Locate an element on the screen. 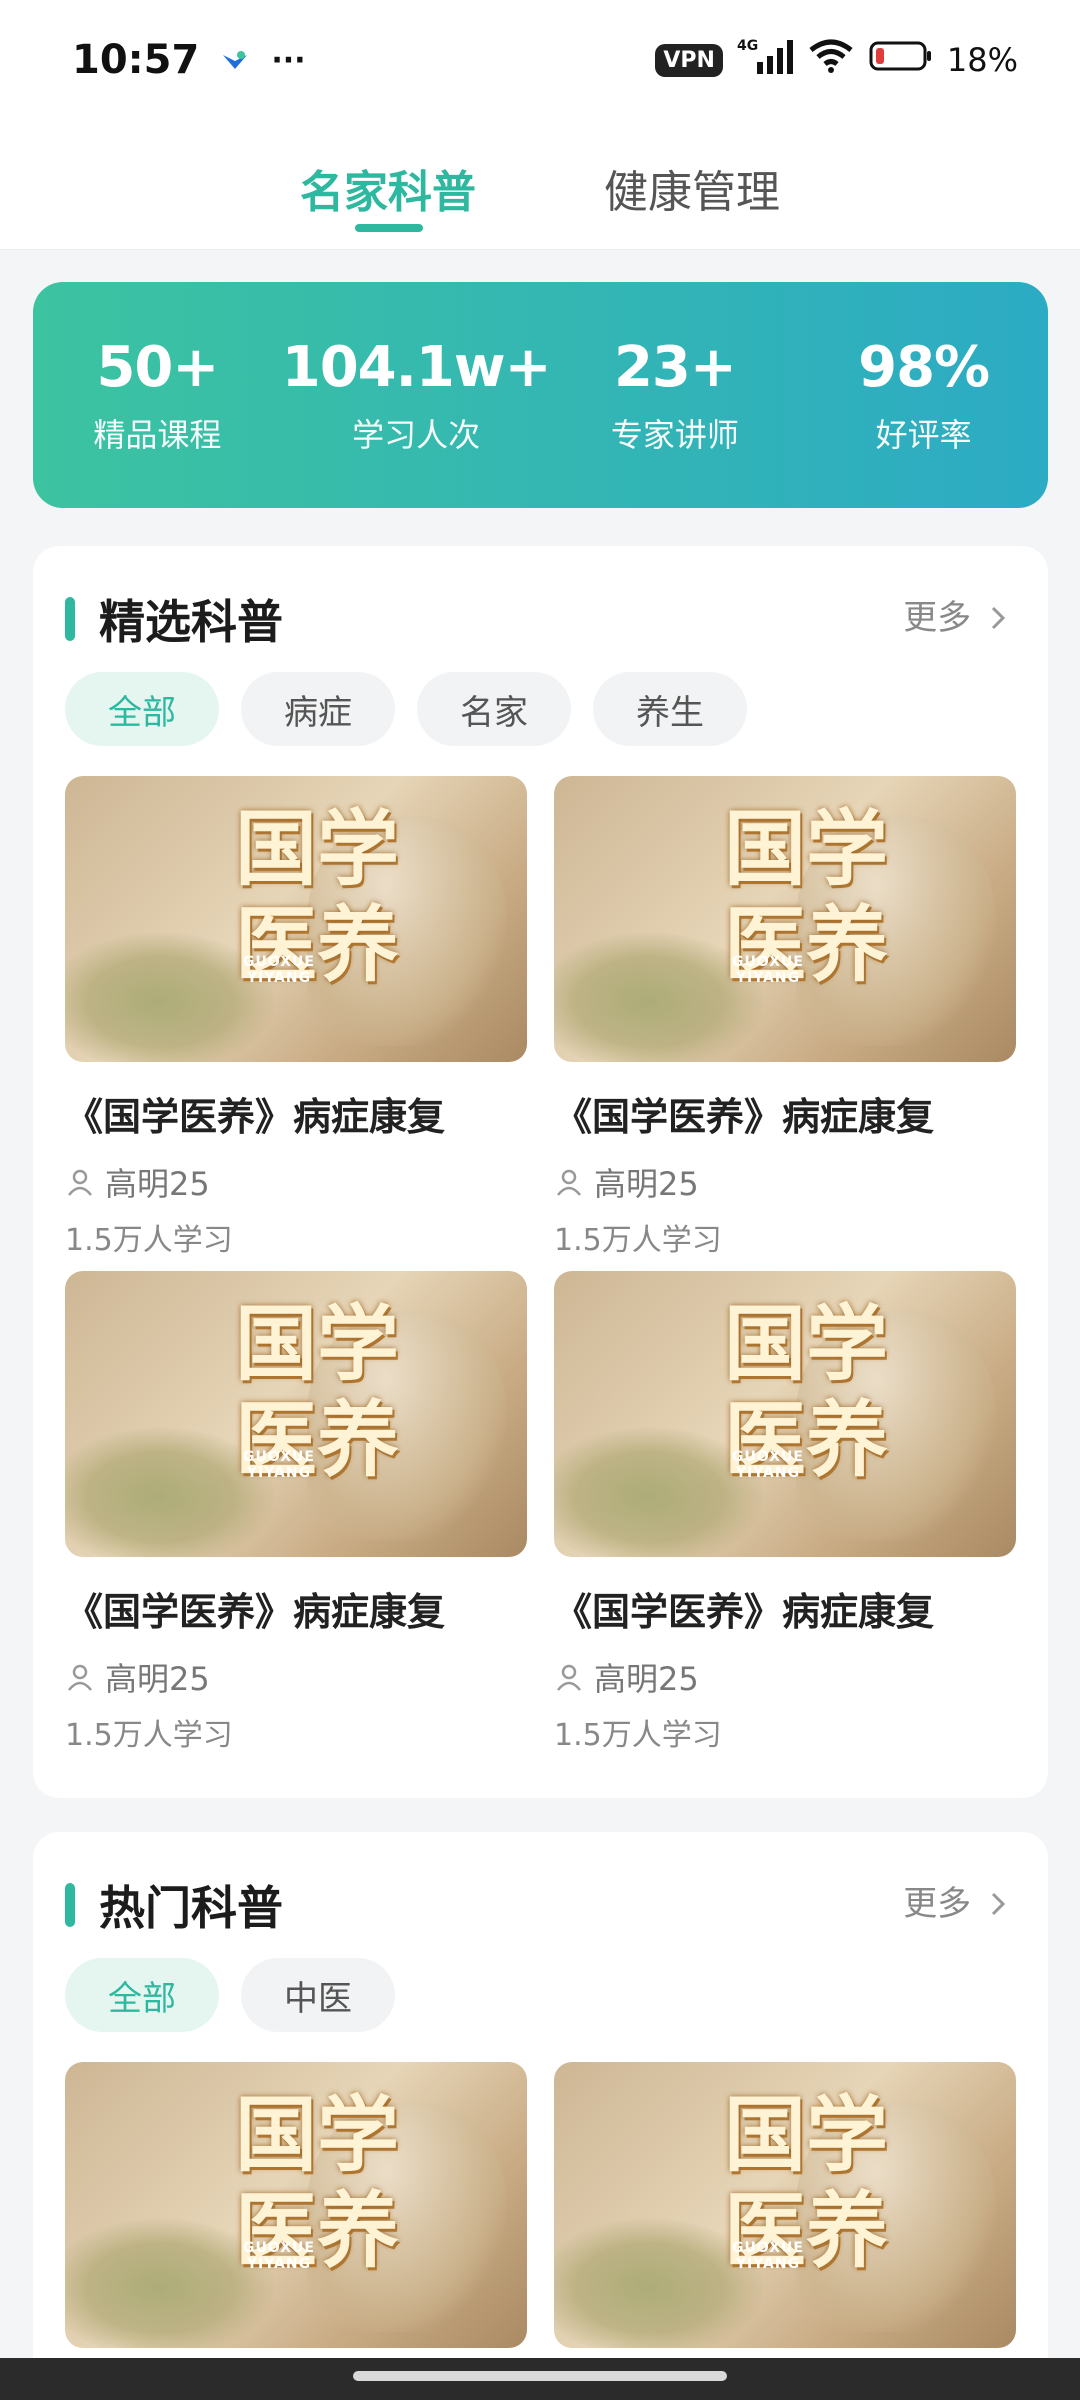 This screenshot has width=1080, height=2400. stat-value: 104.1w+ is located at coordinates (416, 367).